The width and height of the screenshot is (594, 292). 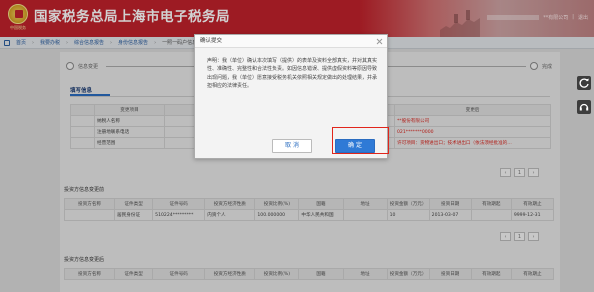 I want to click on headset-icon, so click(x=584, y=107).